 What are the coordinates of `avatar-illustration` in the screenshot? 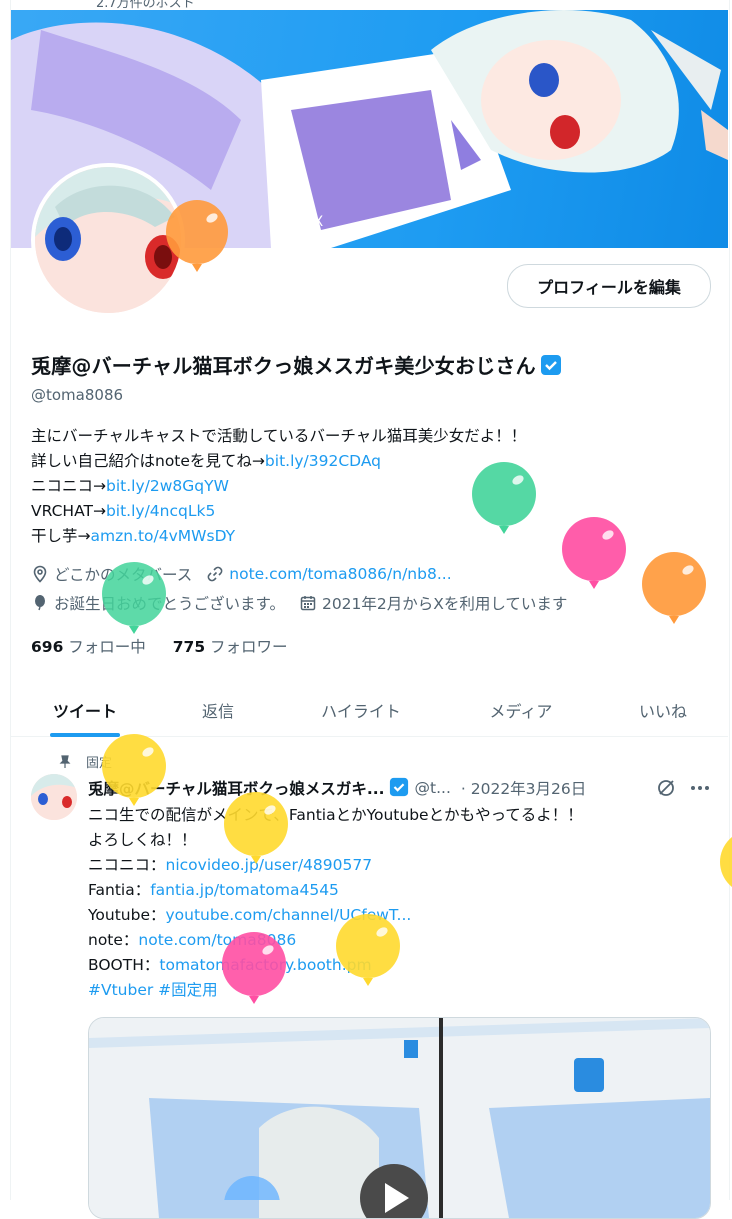 It's located at (108, 240).